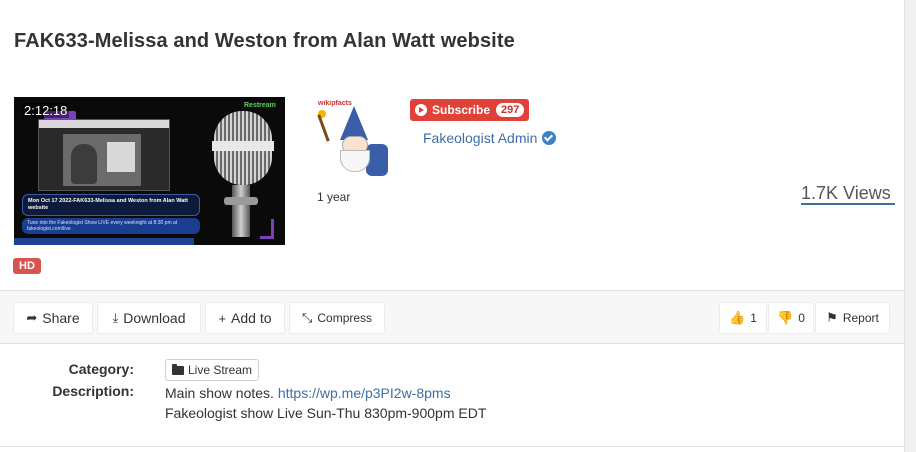 This screenshot has height=452, width=916. Describe the element at coordinates (510, 110) in the screenshot. I see `subscriber-count: 297` at that location.